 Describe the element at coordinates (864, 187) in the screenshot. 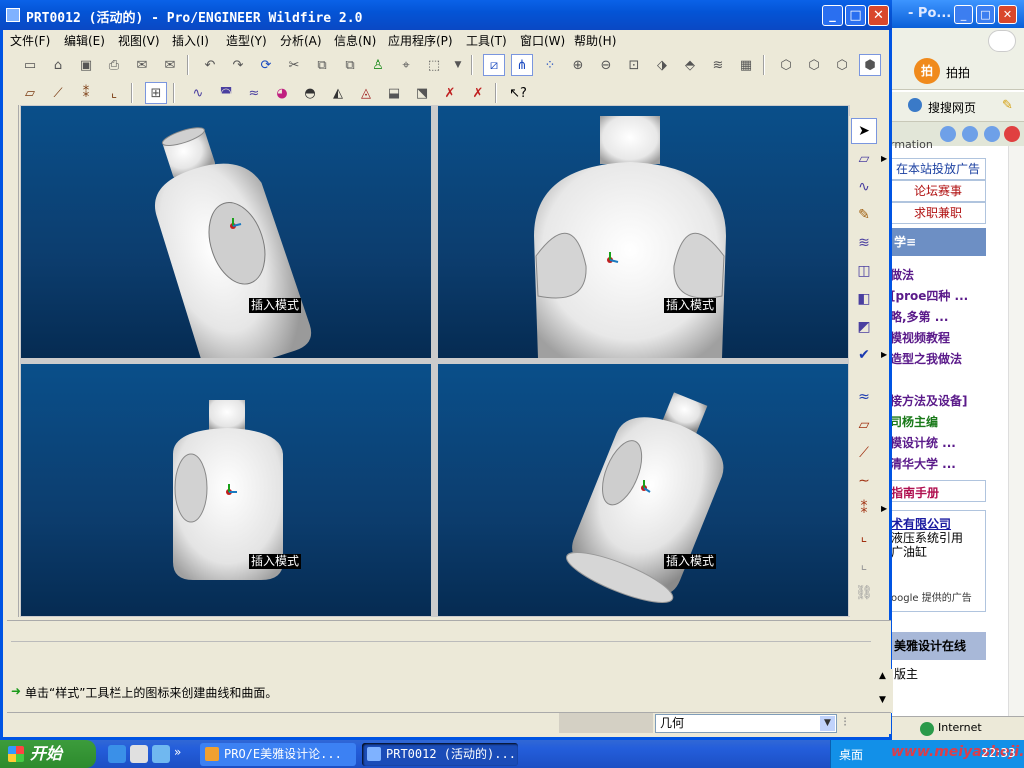

I see `create-curve-icon: ∿` at that location.